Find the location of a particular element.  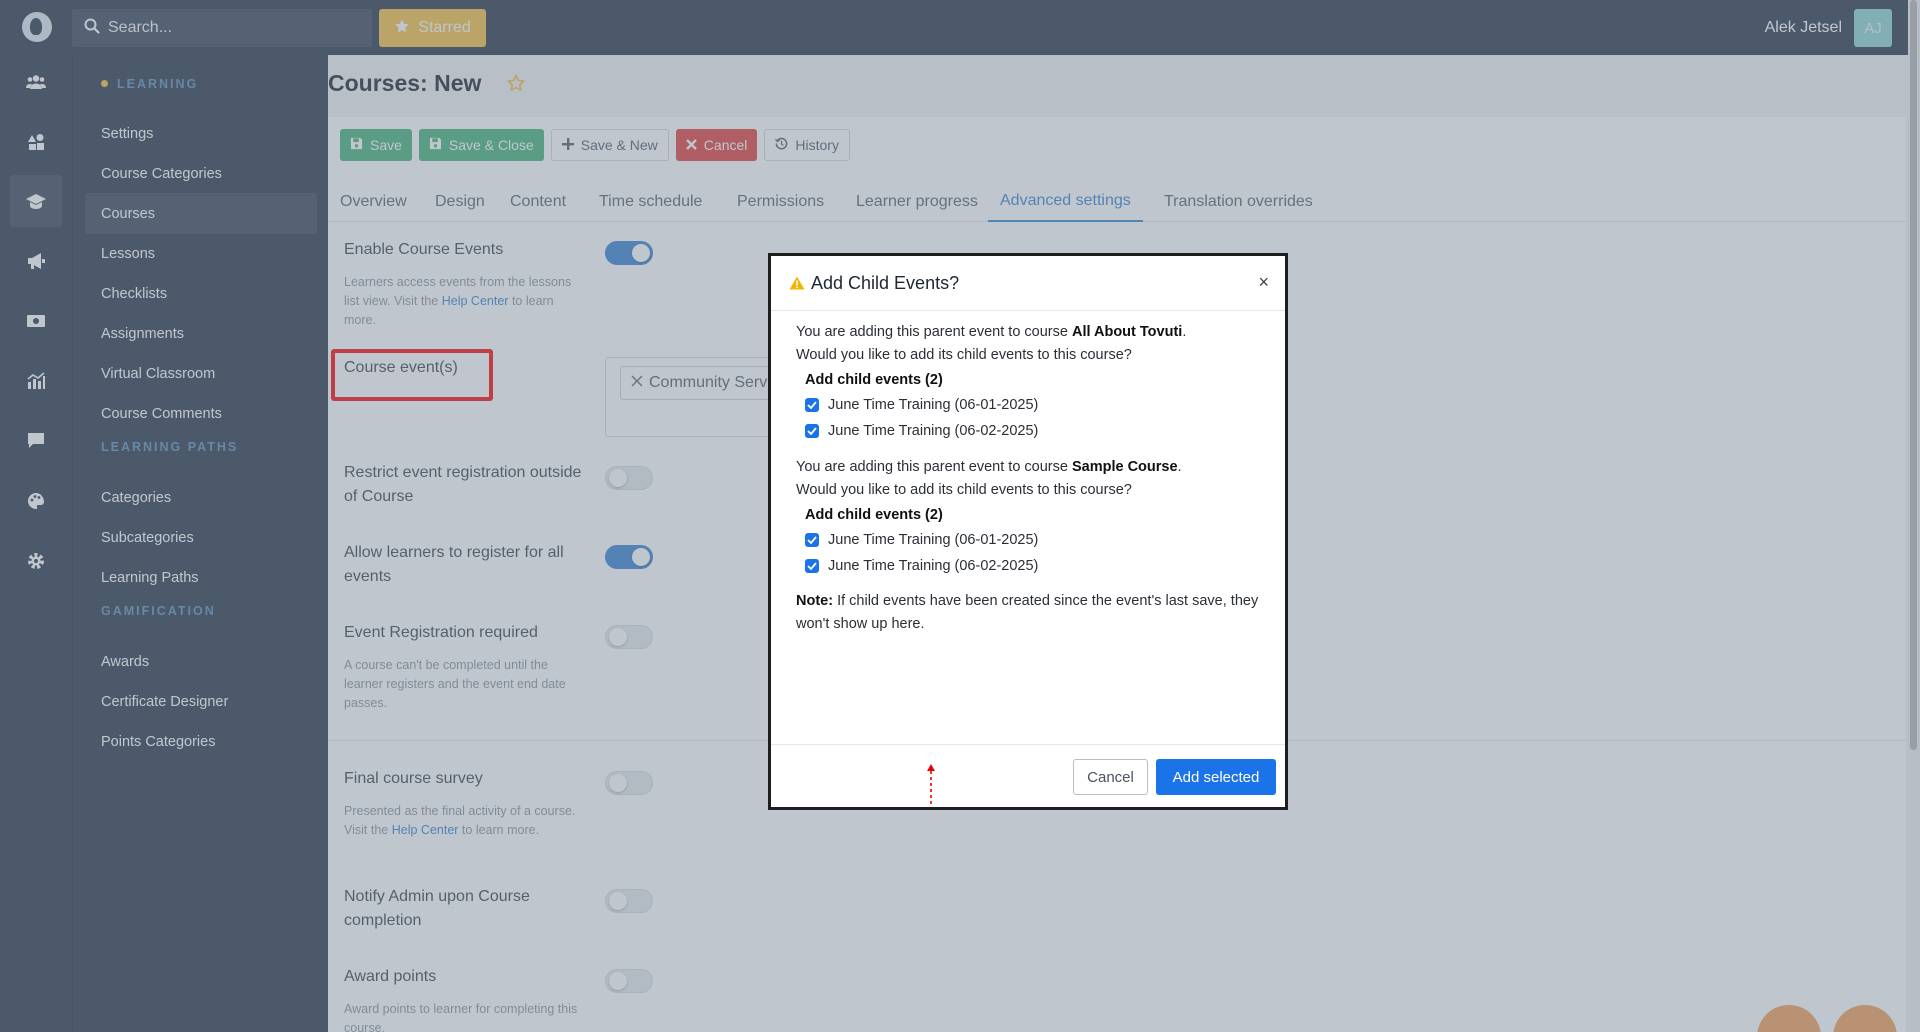

close-icon: × is located at coordinates (1263, 282).